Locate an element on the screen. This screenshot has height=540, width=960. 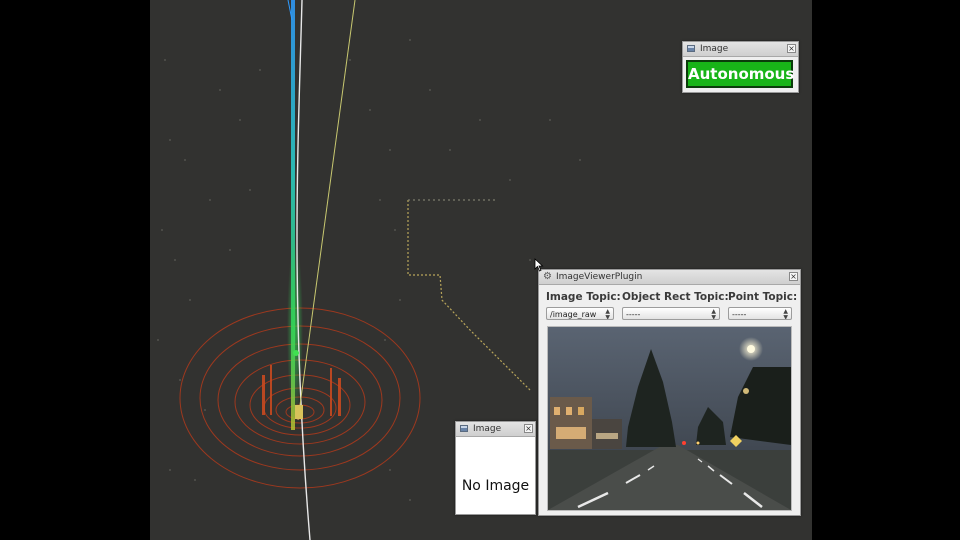
vehicle-marker is located at coordinates (299, 412).